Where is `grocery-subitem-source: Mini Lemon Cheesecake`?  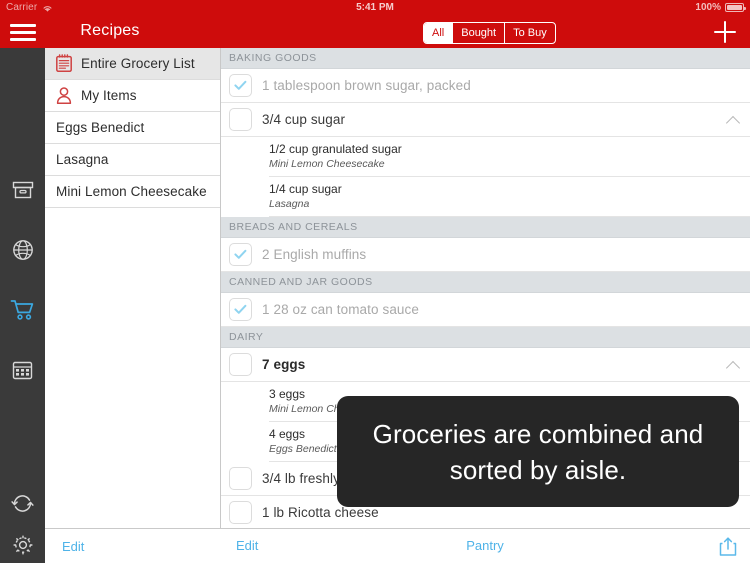
grocery-subitem-source: Mini Lemon Cheesecake is located at coordinates (327, 164).